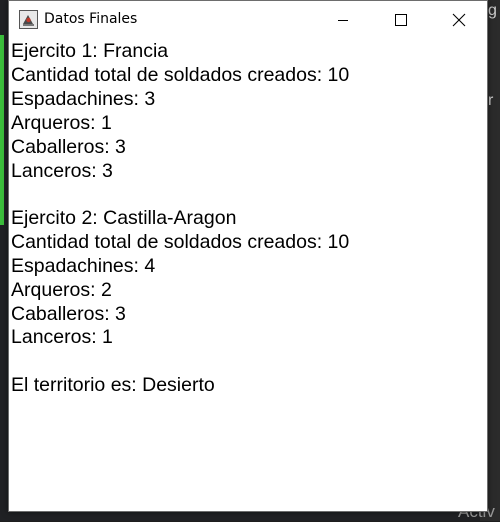  What do you see at coordinates (61, 290) in the screenshot?
I see `army2-archers: Arqueros: 2` at bounding box center [61, 290].